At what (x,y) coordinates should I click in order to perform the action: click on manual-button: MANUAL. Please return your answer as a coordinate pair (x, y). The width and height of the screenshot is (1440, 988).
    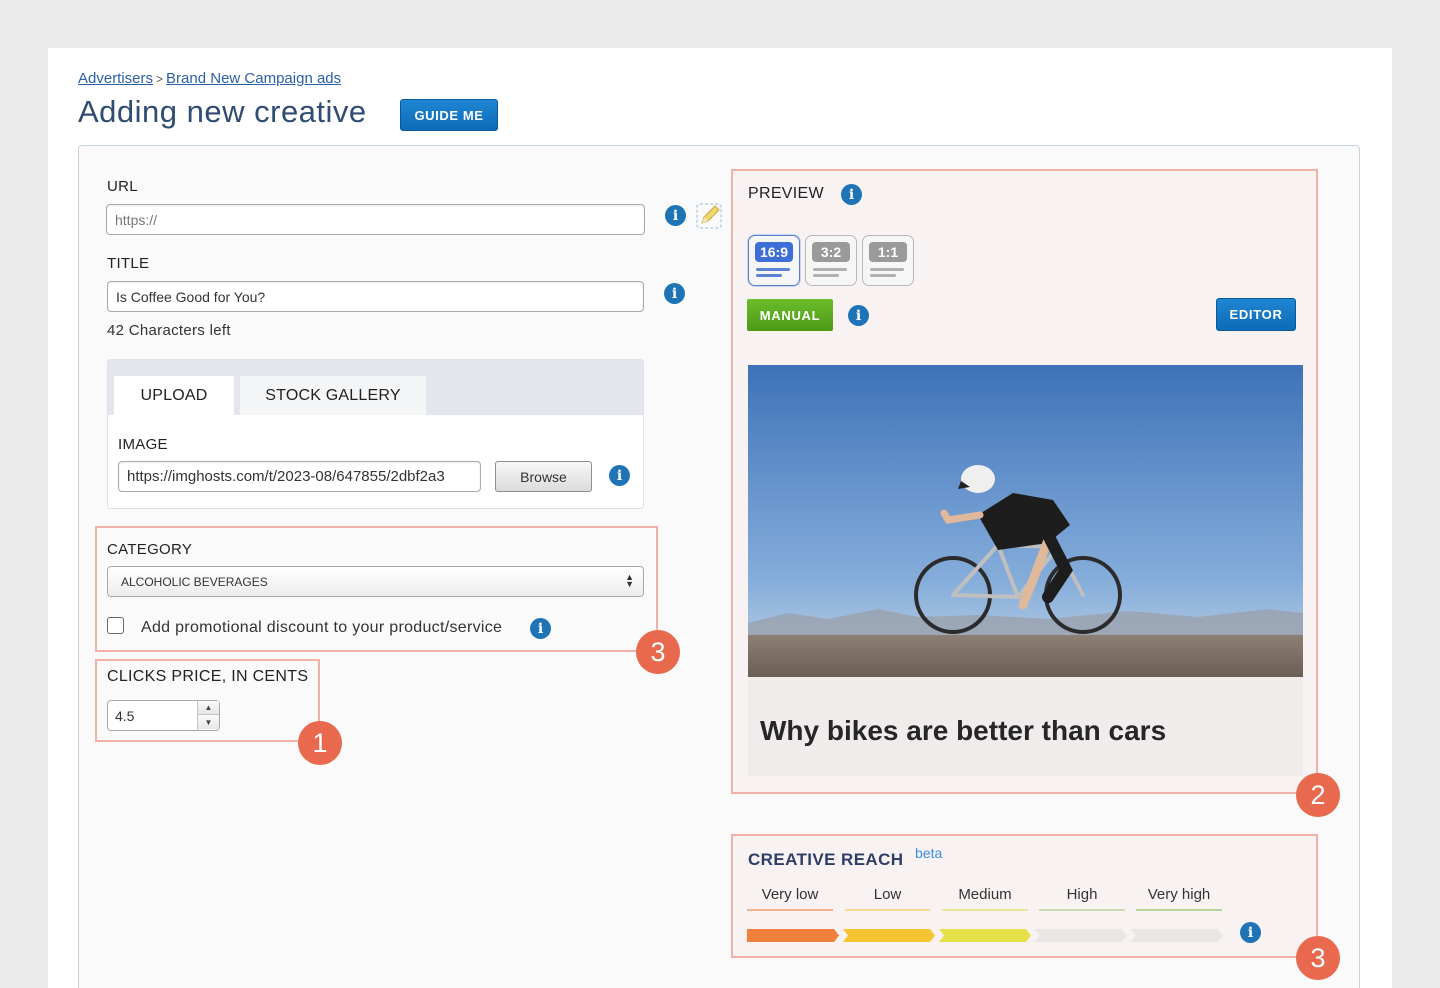
    Looking at the image, I should click on (790, 315).